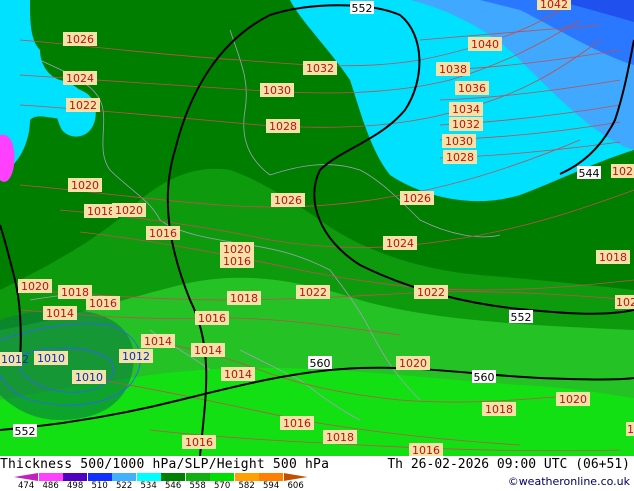  I want to click on svg-text: 1010, so click(89, 377).